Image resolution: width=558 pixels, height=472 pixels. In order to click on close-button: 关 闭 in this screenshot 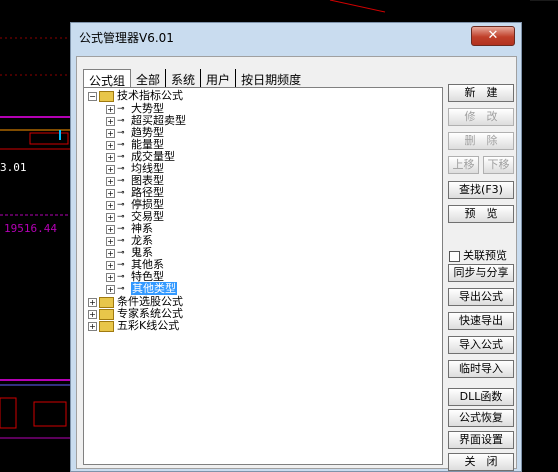, I will do `click(481, 462)`.